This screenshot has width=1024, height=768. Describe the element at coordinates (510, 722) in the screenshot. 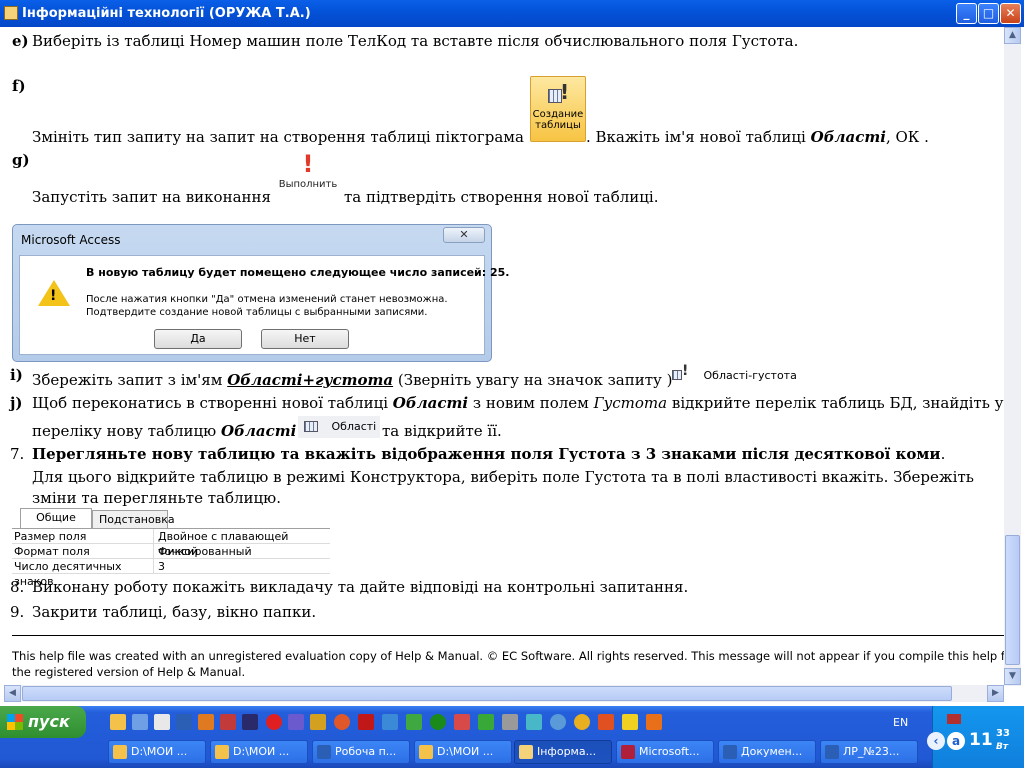

I see `quicklaunch-app8-icon` at that location.